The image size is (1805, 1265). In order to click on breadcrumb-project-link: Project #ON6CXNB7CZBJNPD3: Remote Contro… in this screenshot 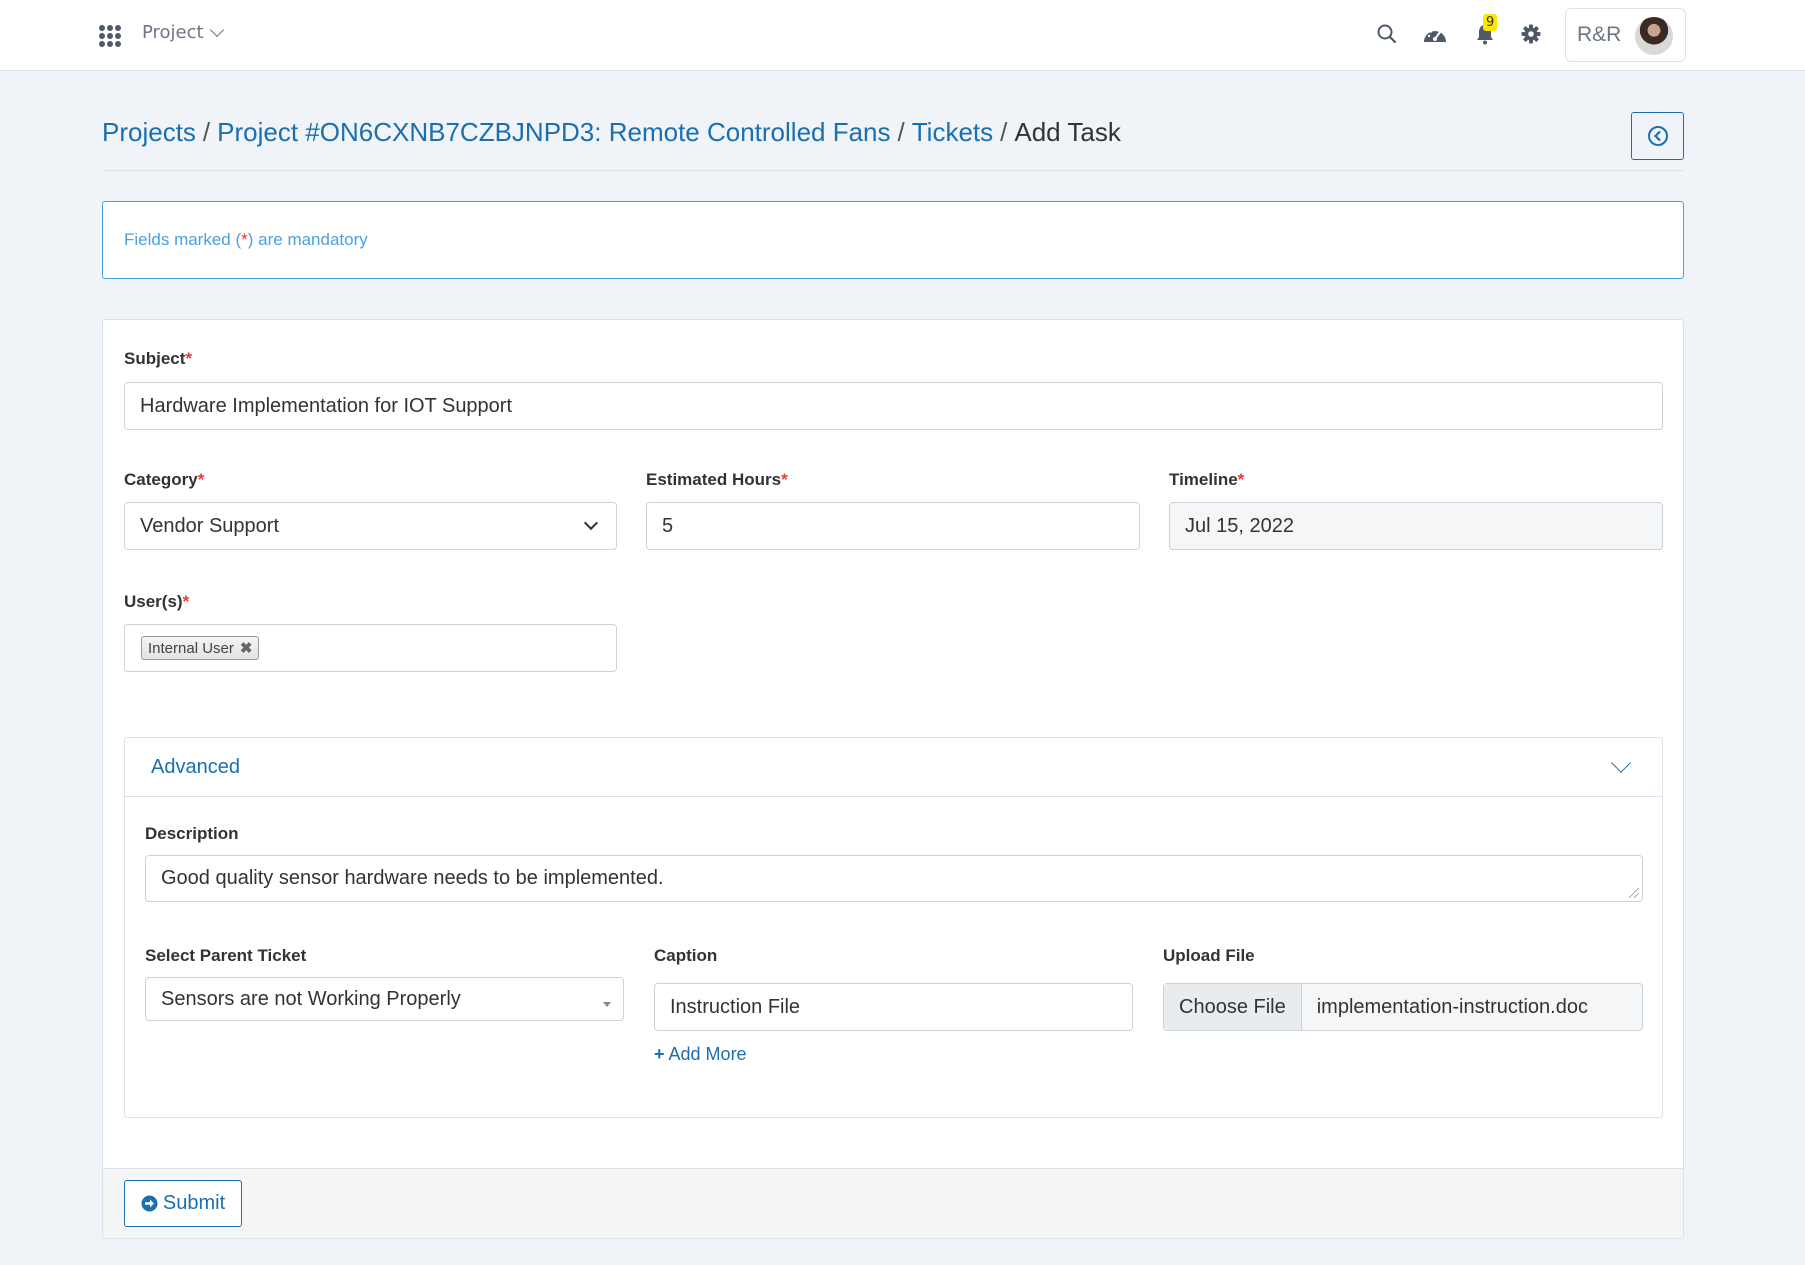, I will do `click(553, 132)`.